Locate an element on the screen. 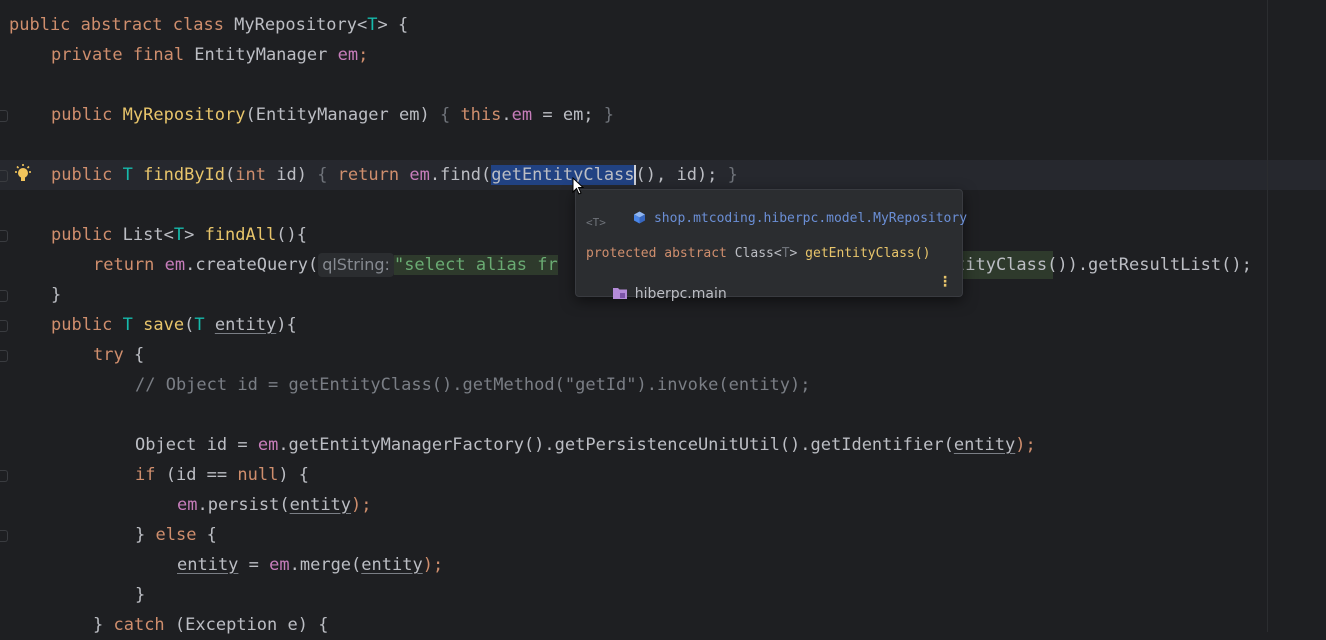  code-line-catch: } catch (Exception e) { is located at coordinates (210, 625).